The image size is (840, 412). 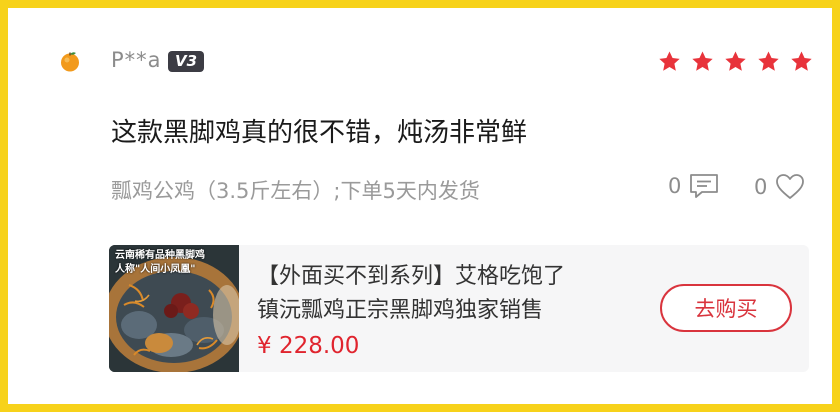 I want to click on like-count: 0, so click(x=761, y=186).